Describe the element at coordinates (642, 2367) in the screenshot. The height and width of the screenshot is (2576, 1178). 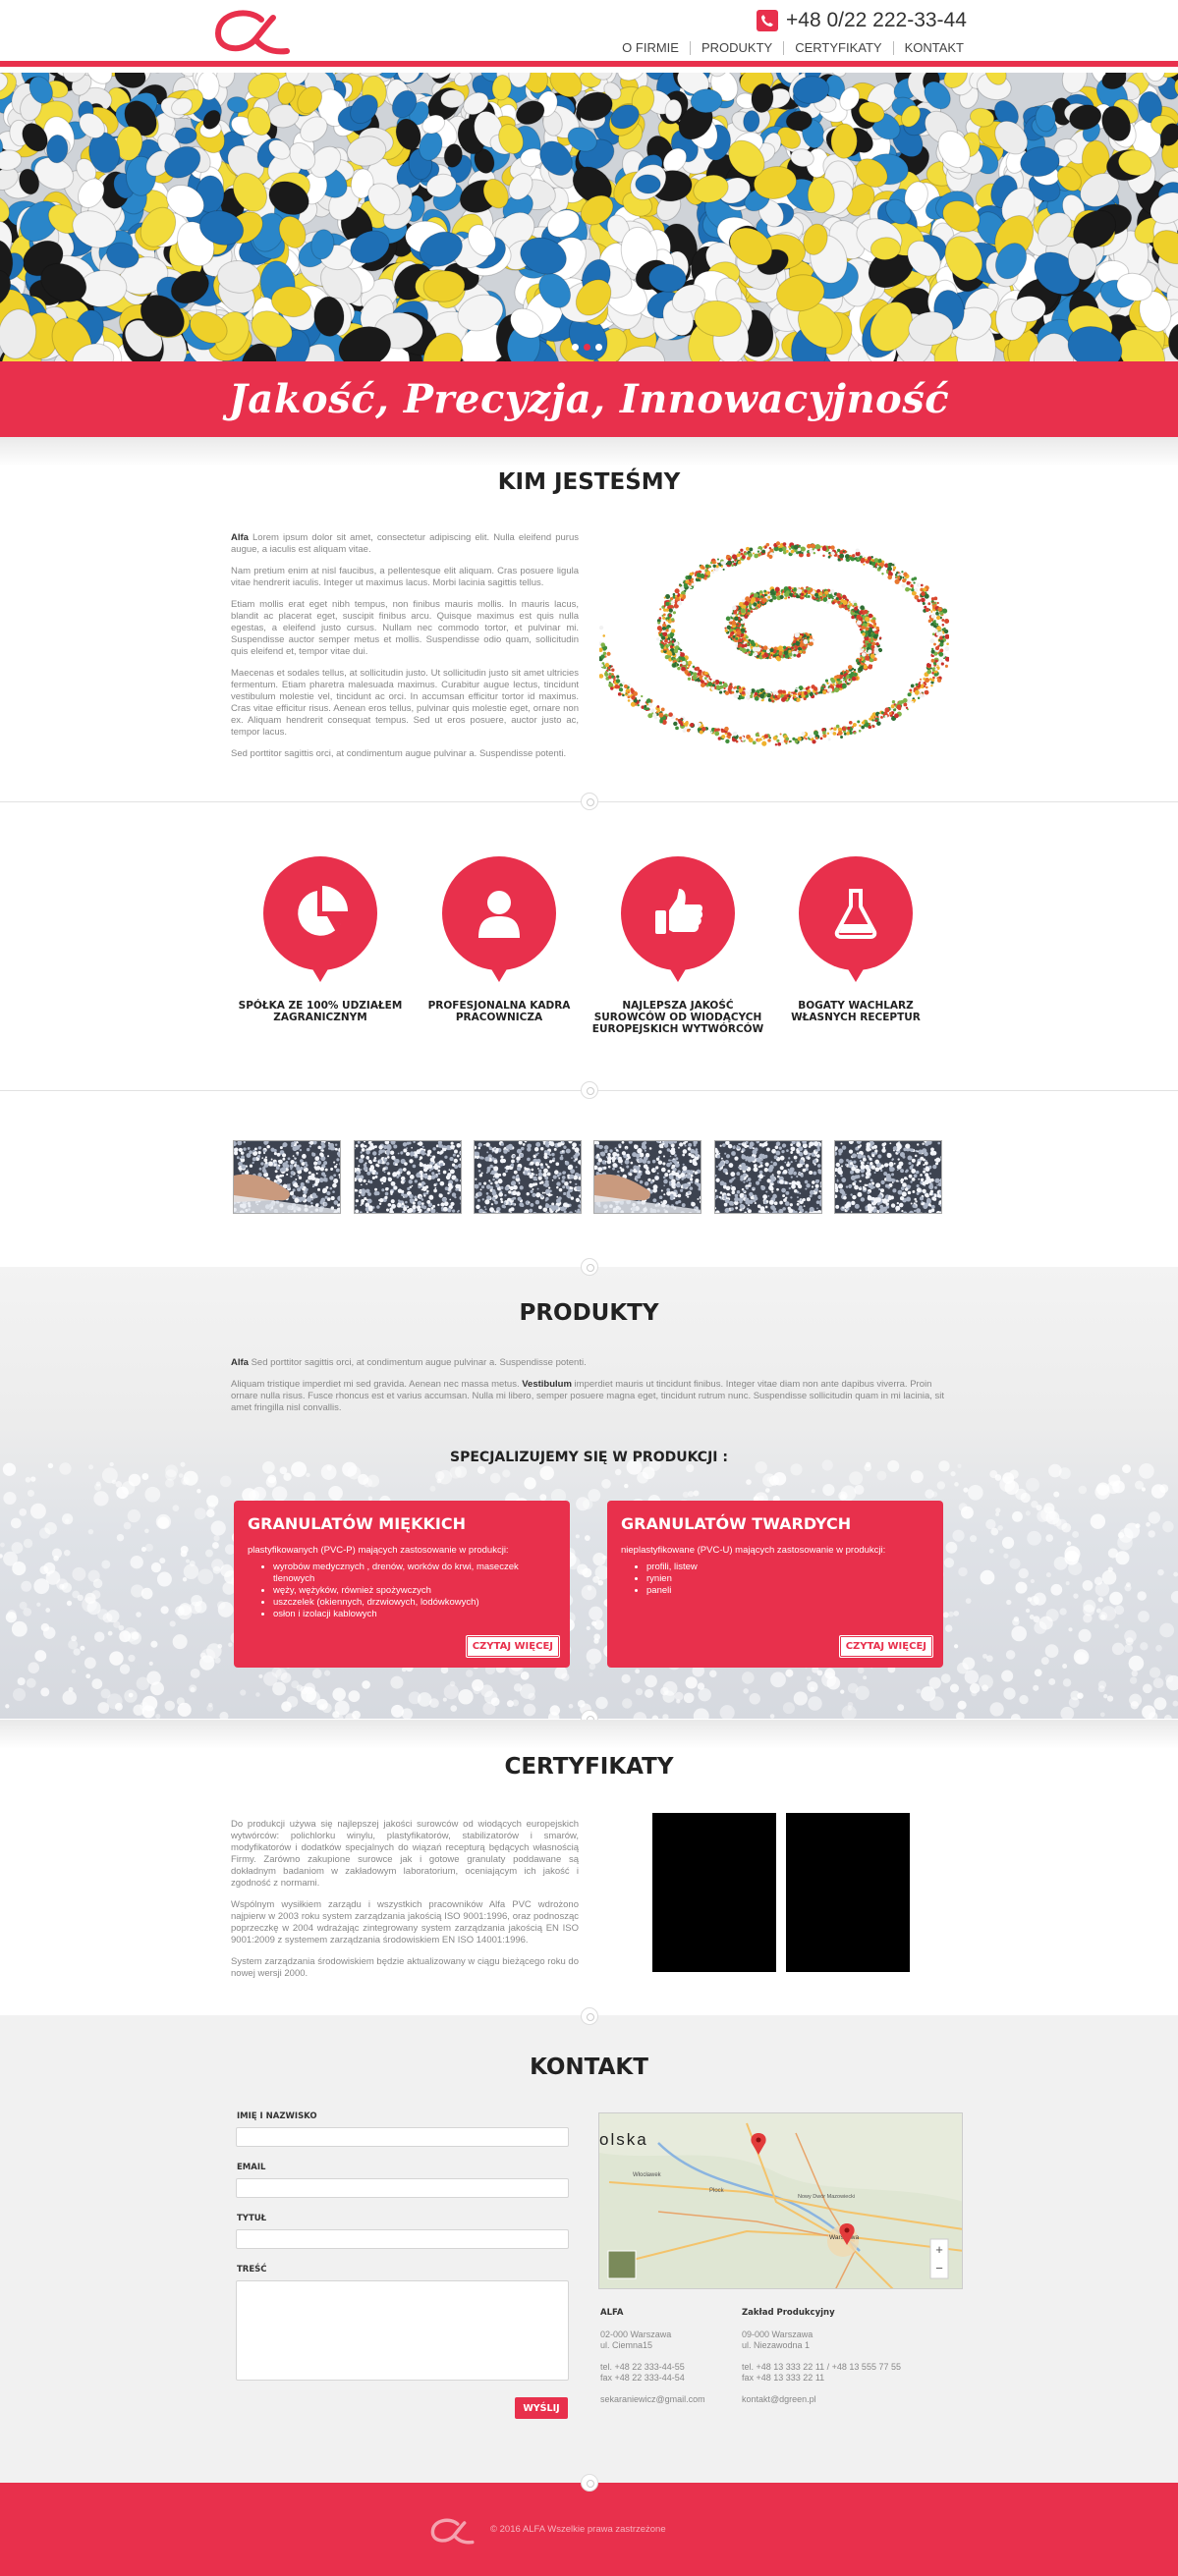
I see `address-phone: tel. +48 22 333-44-55` at that location.